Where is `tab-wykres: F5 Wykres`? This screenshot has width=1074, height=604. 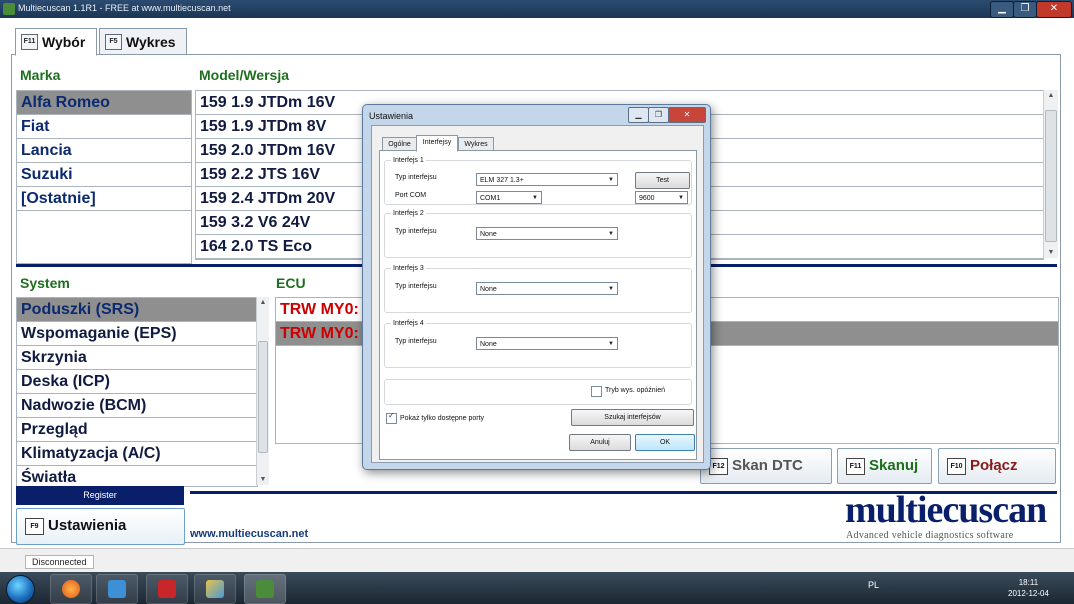
tab-wykres: F5 Wykres is located at coordinates (143, 42).